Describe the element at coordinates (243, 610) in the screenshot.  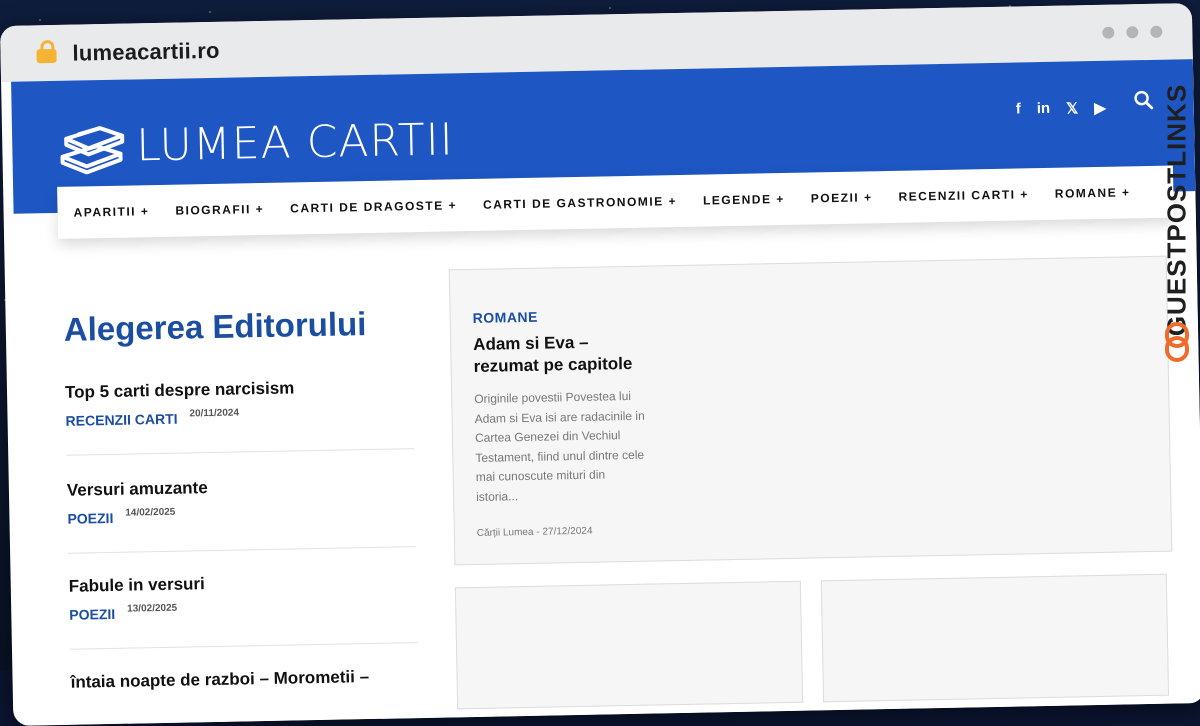
I see `list-item: Fabule in versuri POEZII 13/02/2025` at that location.